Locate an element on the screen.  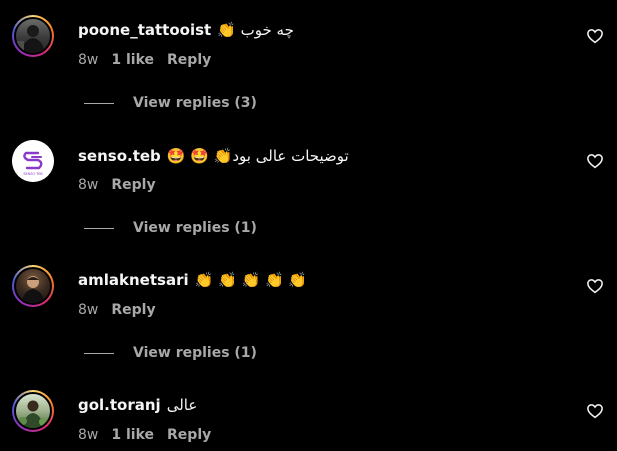
comment-username: senso.teb is located at coordinates (119, 156).